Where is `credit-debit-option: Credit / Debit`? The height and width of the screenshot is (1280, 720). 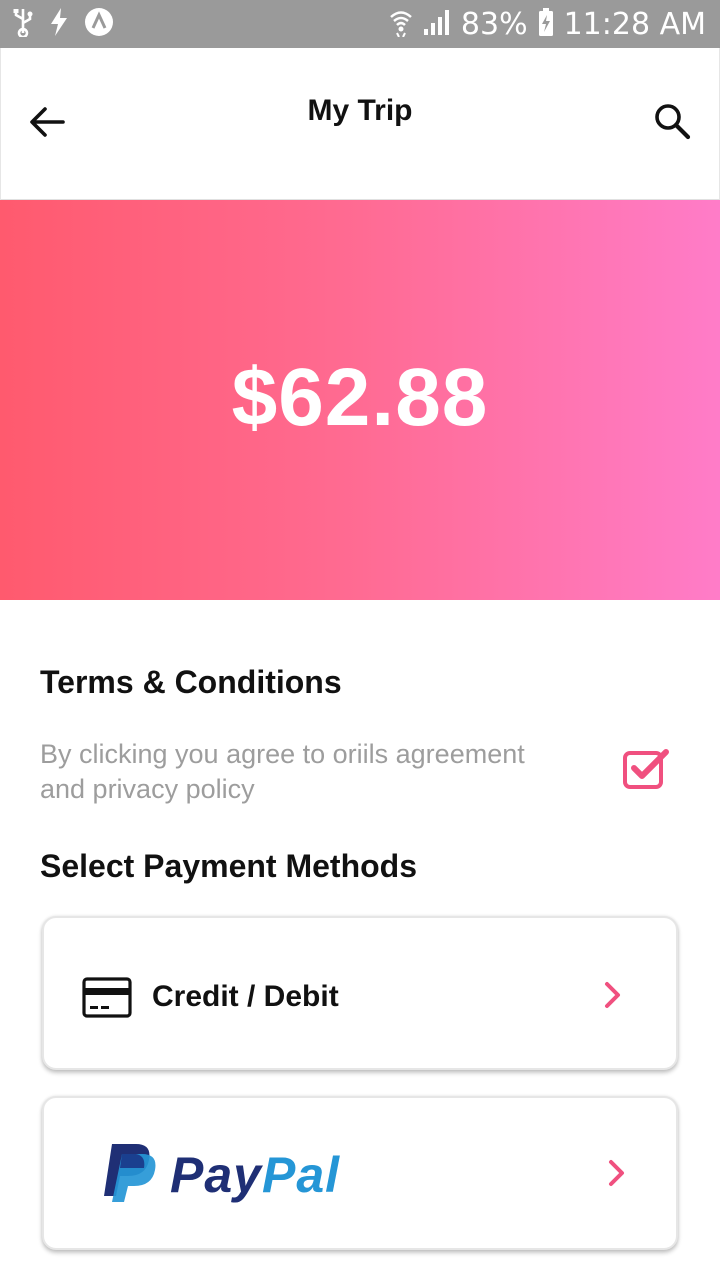 credit-debit-option: Credit / Debit is located at coordinates (360, 993).